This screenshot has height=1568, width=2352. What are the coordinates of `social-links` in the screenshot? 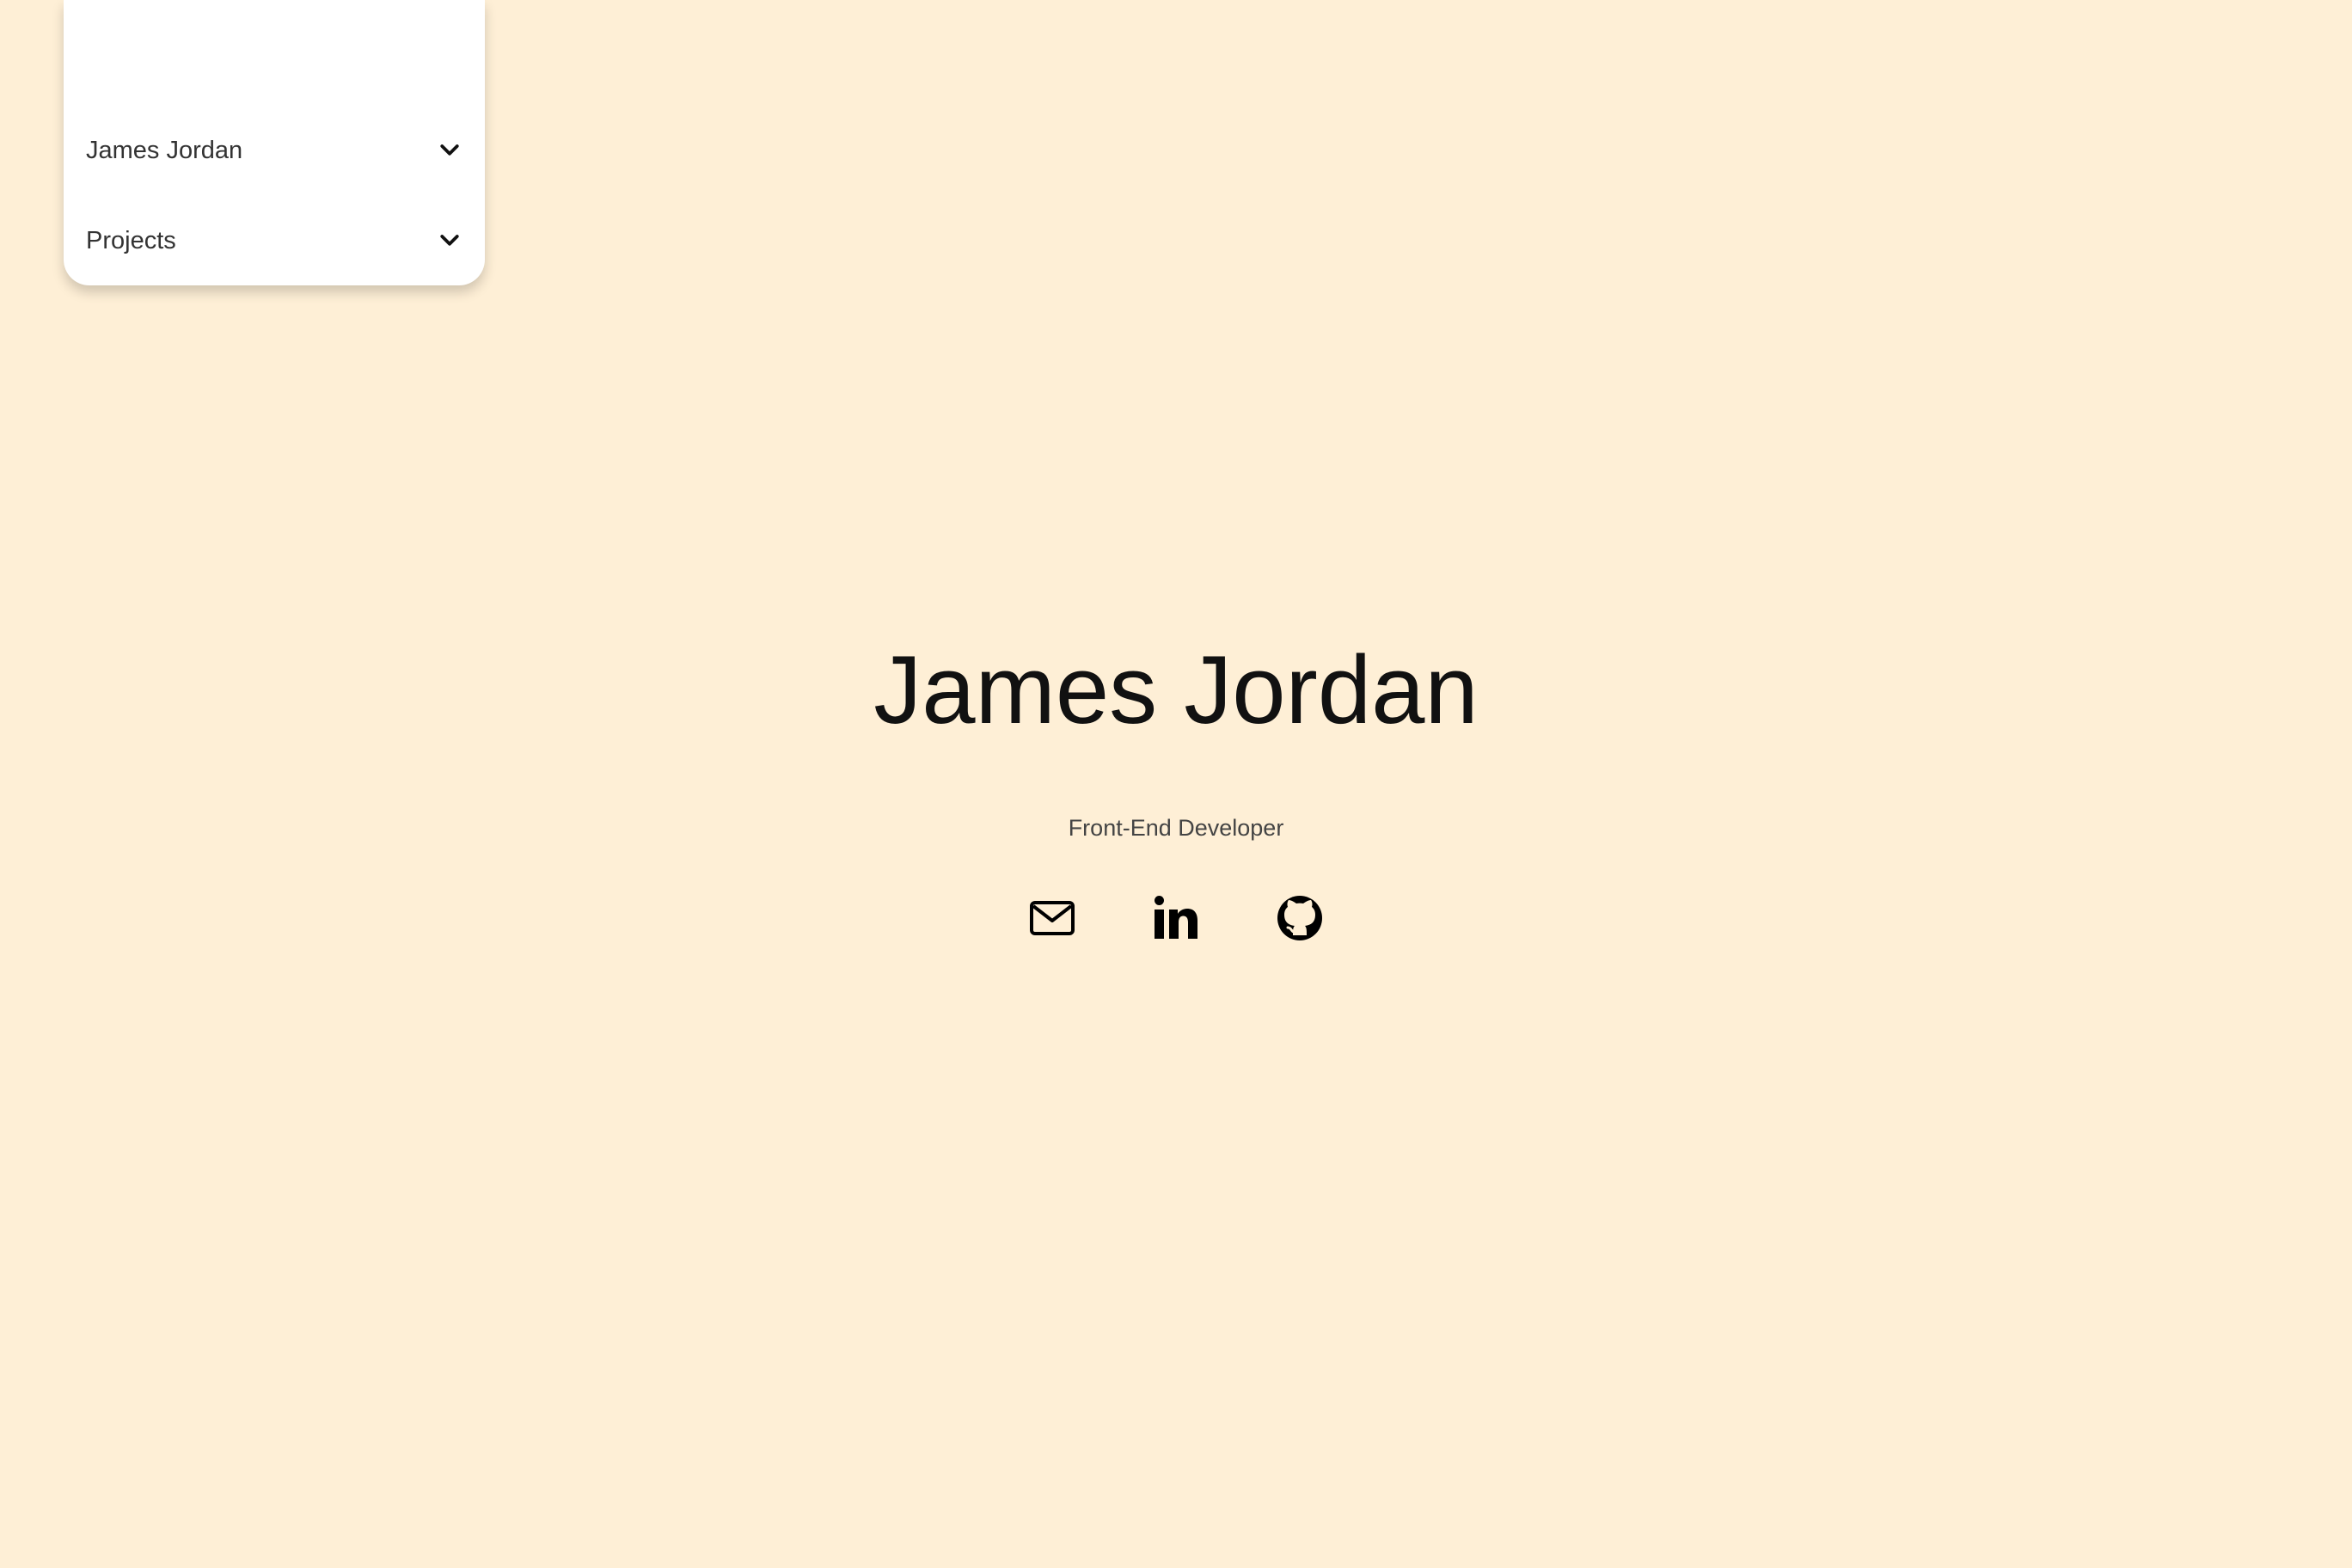 It's located at (1176, 918).